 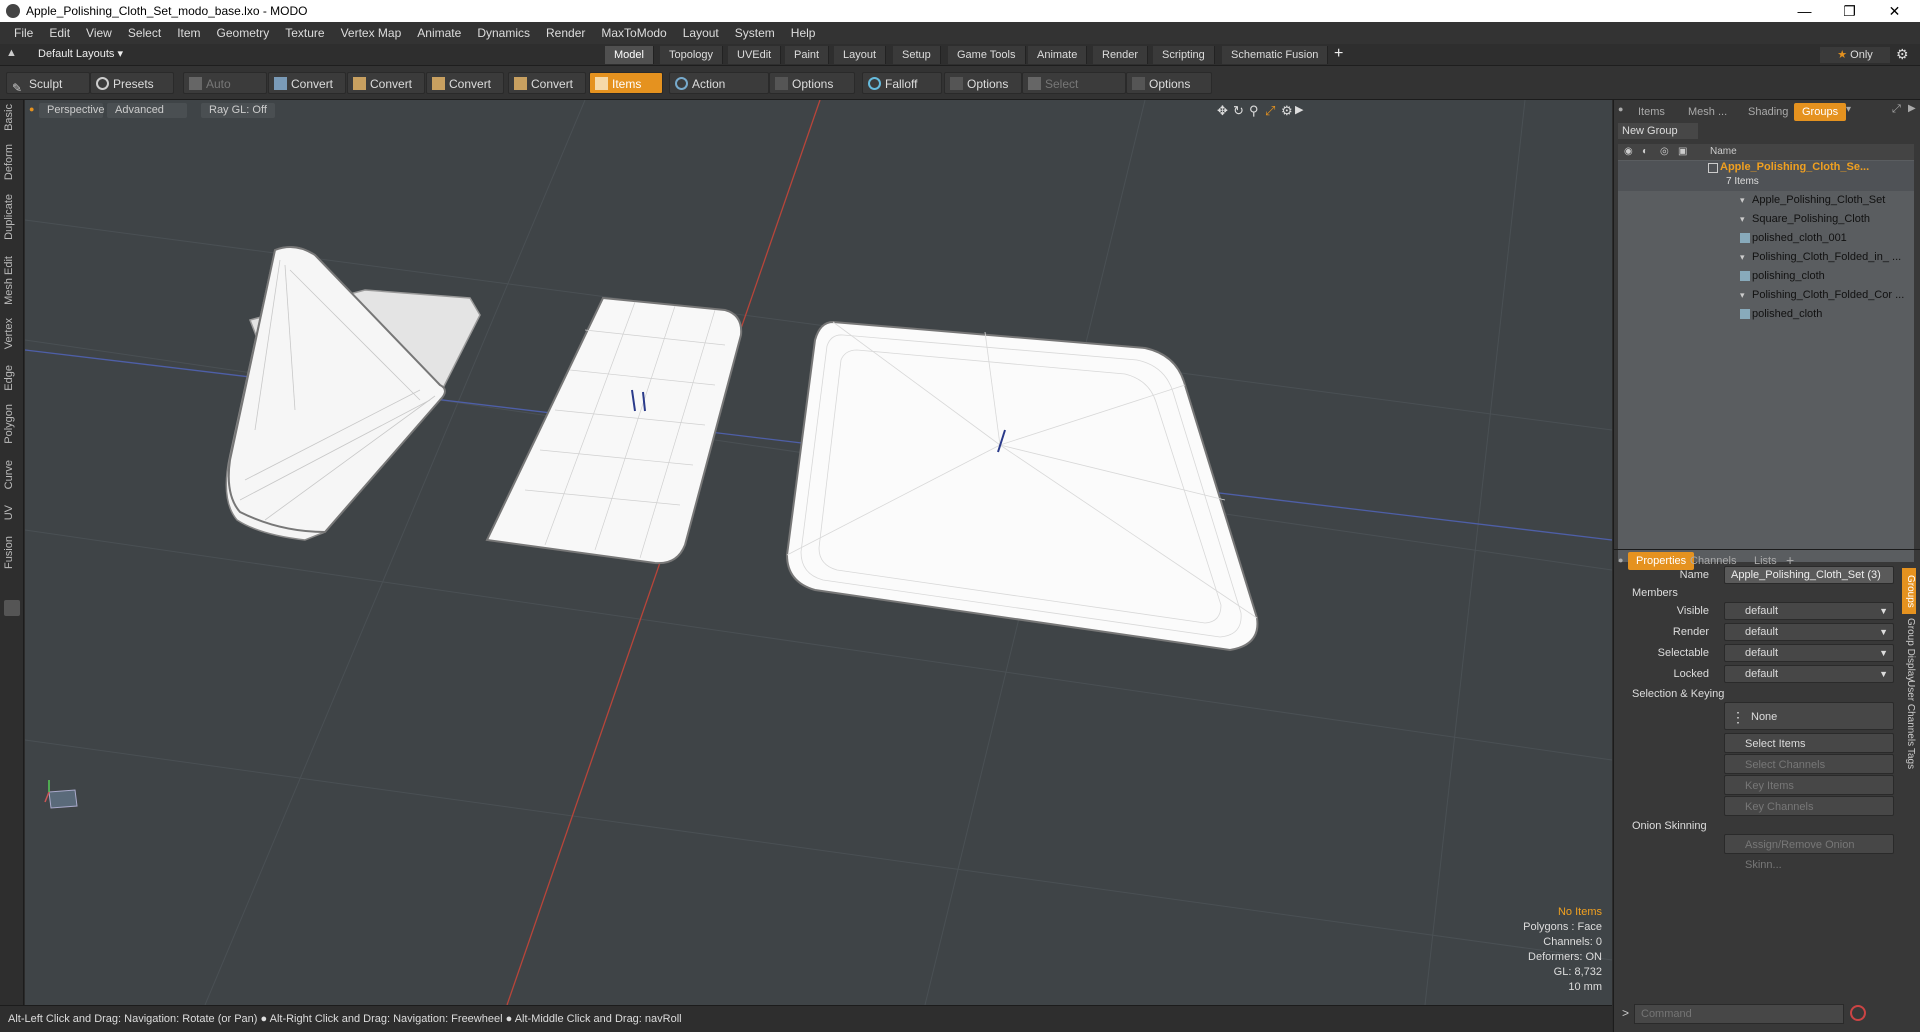 I want to click on auto-select-button: Auto Select, so click(x=225, y=92).